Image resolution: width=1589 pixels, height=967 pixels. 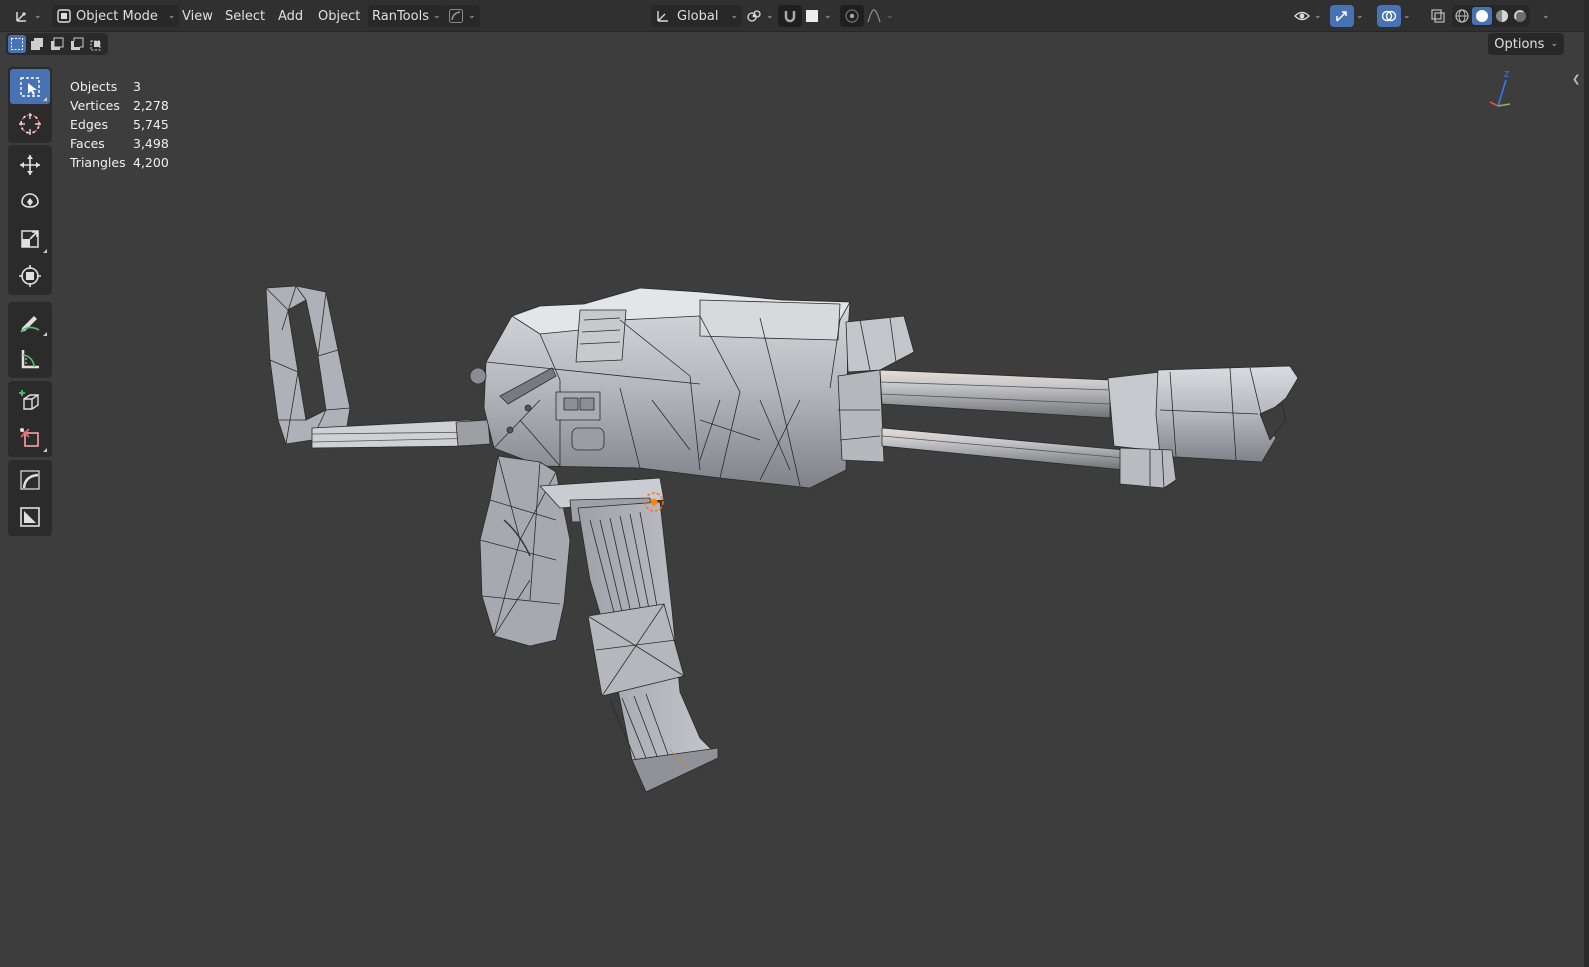 I want to click on select-box-icon, so click(x=30, y=86).